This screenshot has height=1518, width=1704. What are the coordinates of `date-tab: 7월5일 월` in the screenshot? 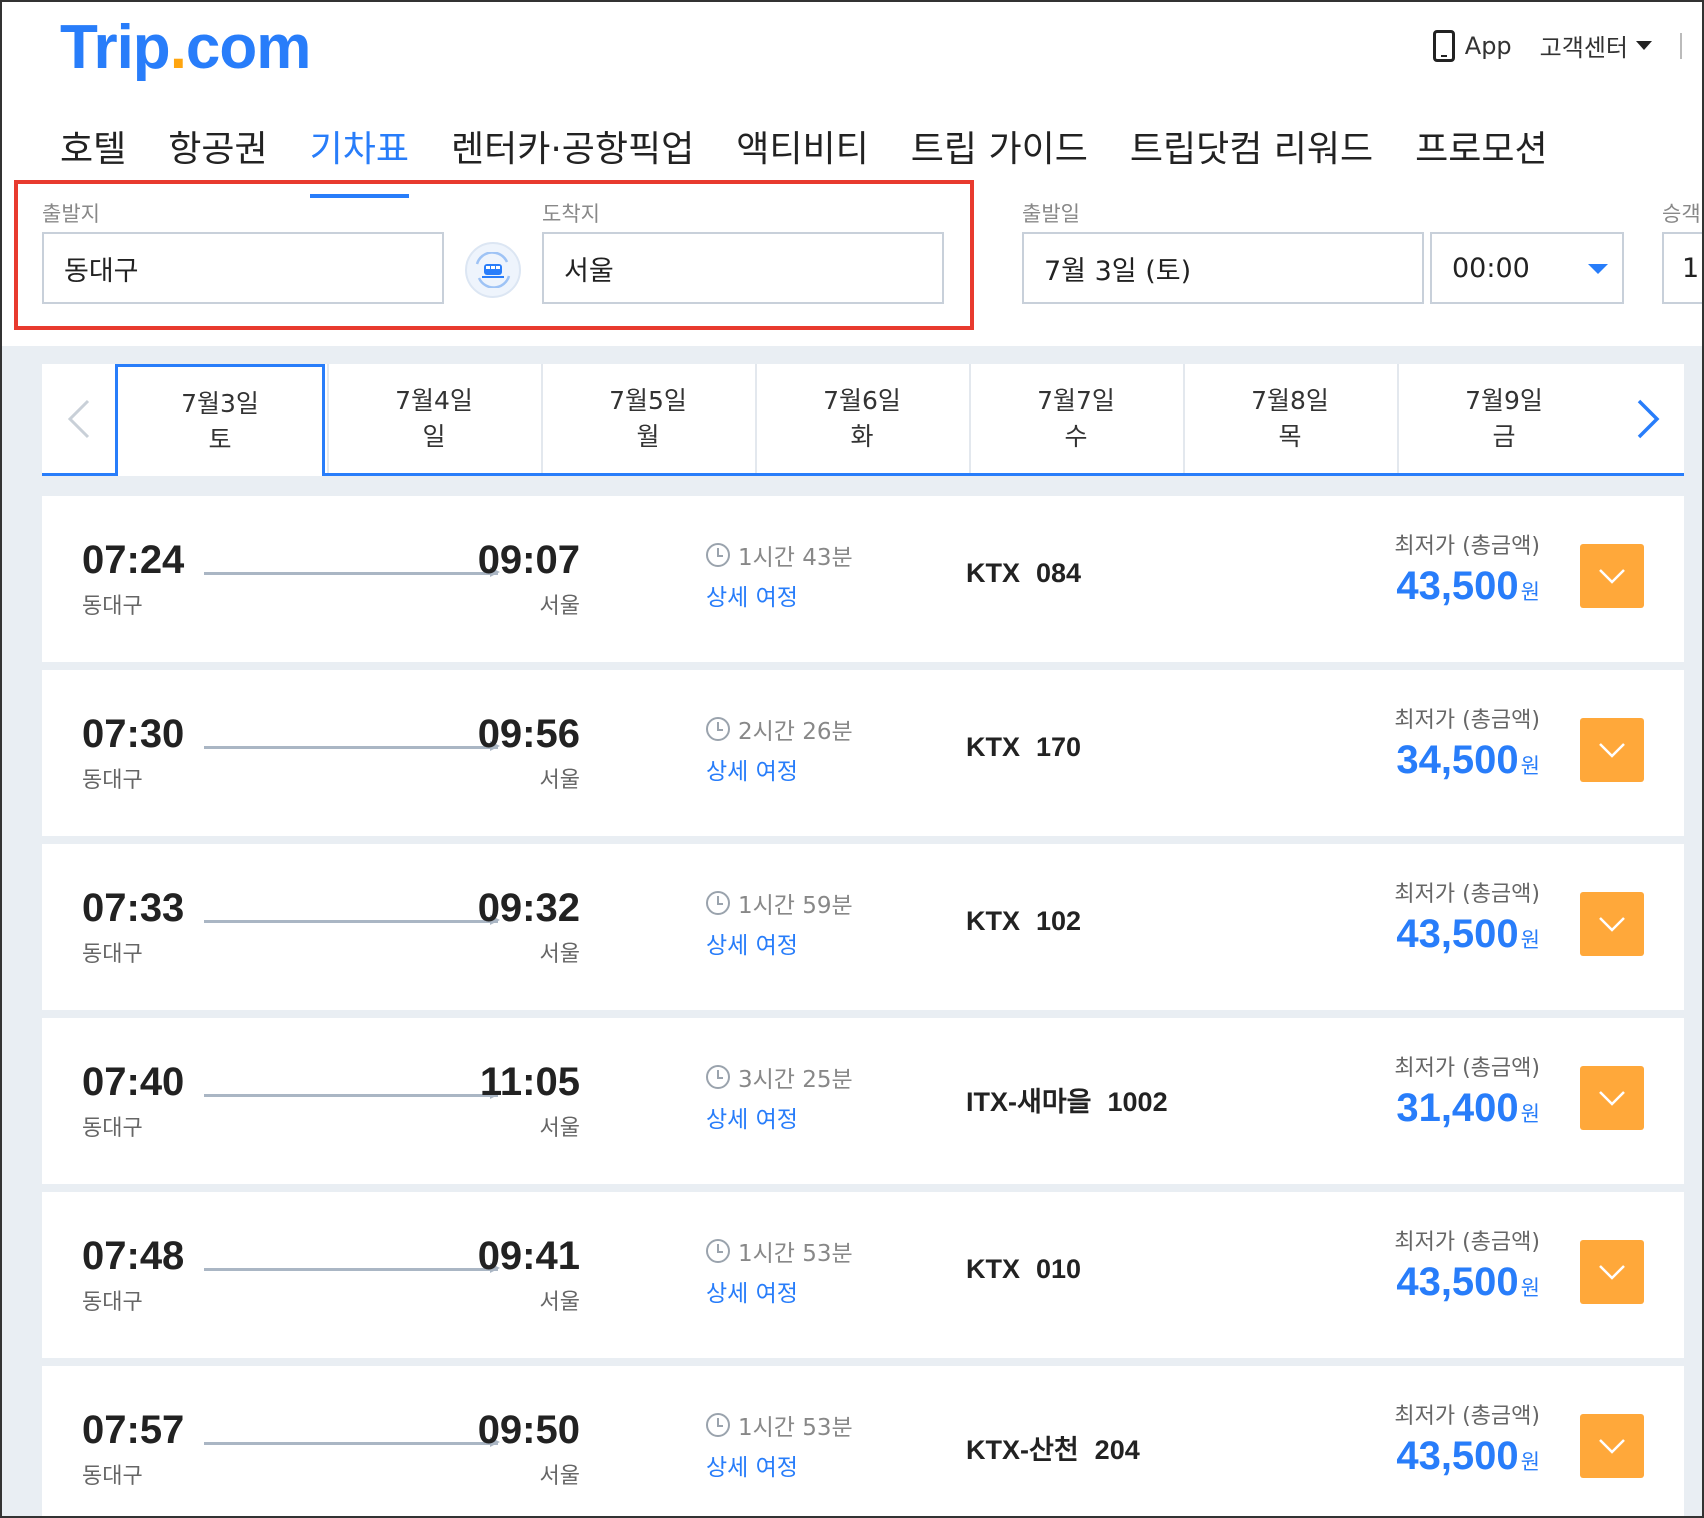 It's located at (648, 418).